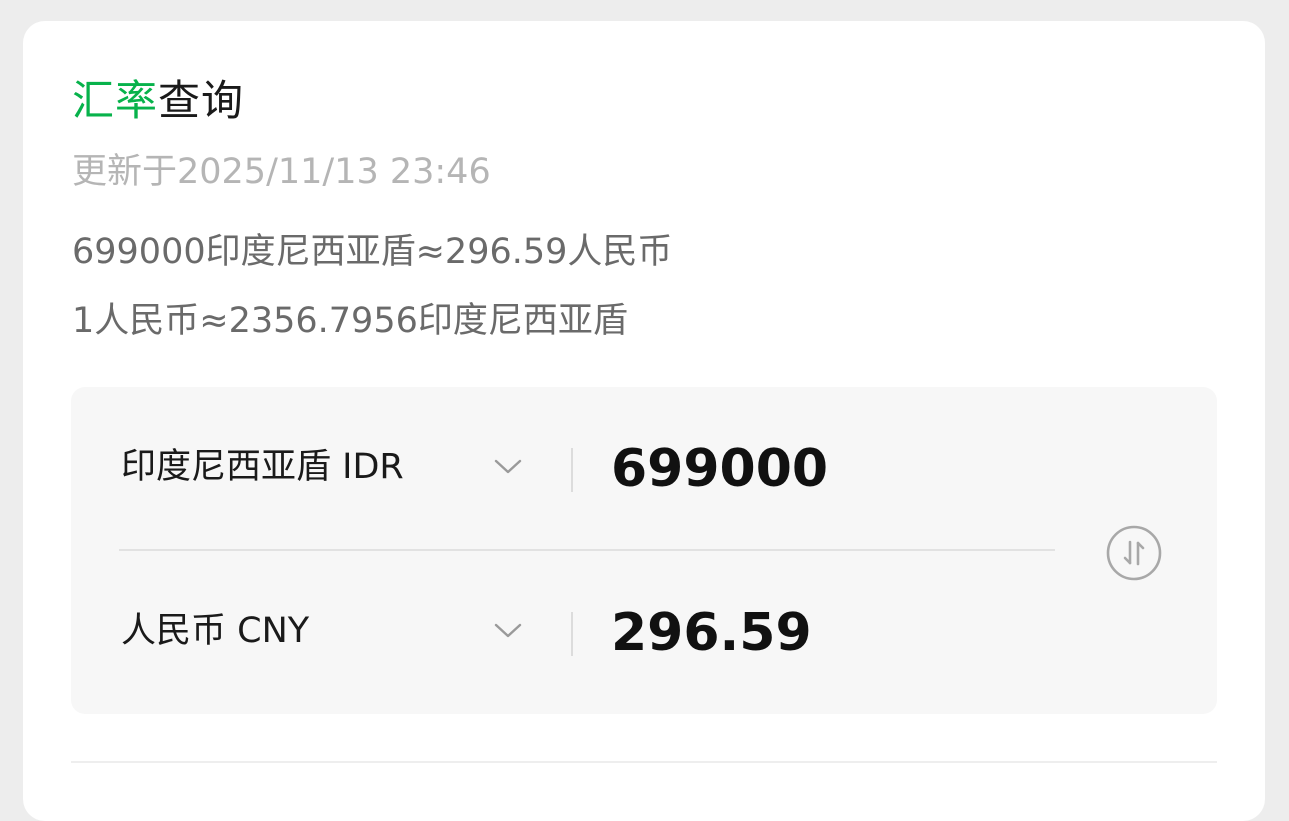 The width and height of the screenshot is (1289, 821). Describe the element at coordinates (215, 631) in the screenshot. I see `to-currency-label: 人民币 CNY` at that location.